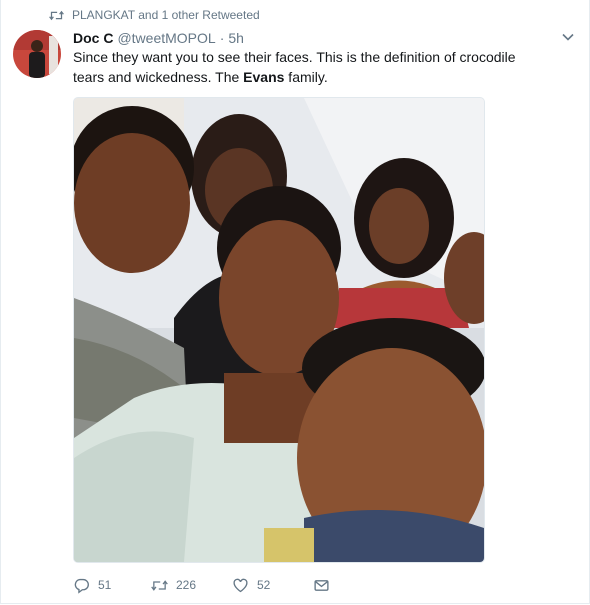 The height and width of the screenshot is (605, 590). I want to click on reply-button: 51, so click(112, 585).